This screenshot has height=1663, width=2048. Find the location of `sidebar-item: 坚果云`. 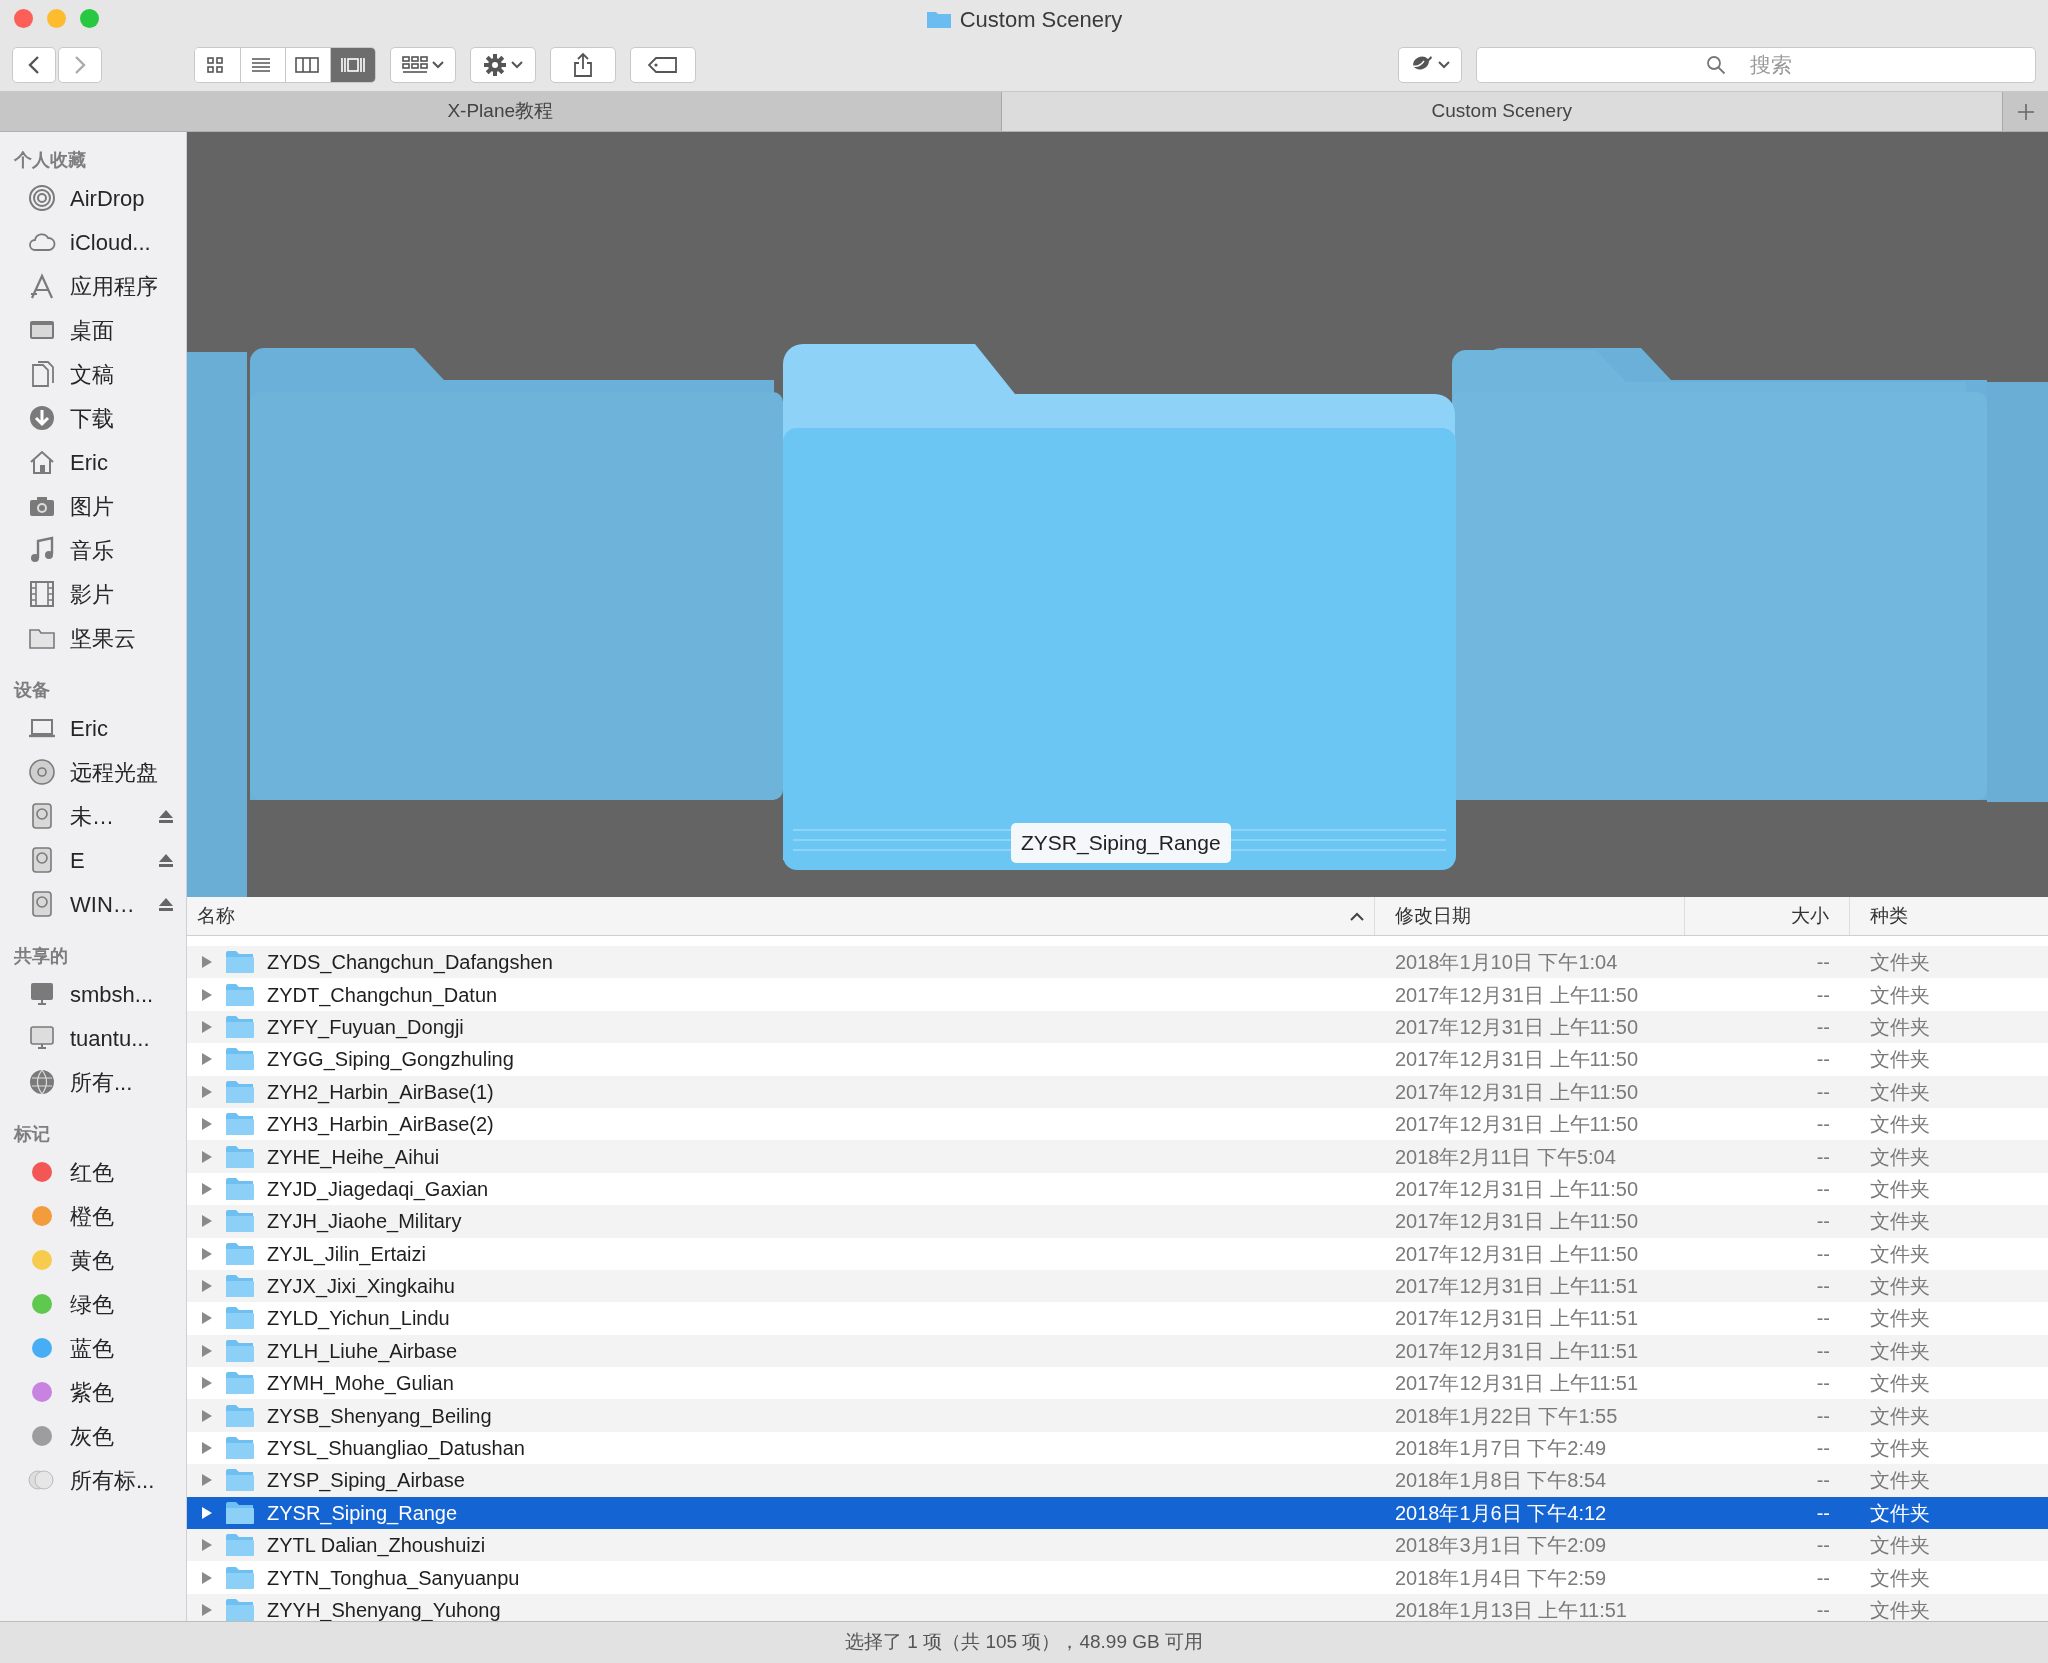

sidebar-item: 坚果云 is located at coordinates (93, 638).